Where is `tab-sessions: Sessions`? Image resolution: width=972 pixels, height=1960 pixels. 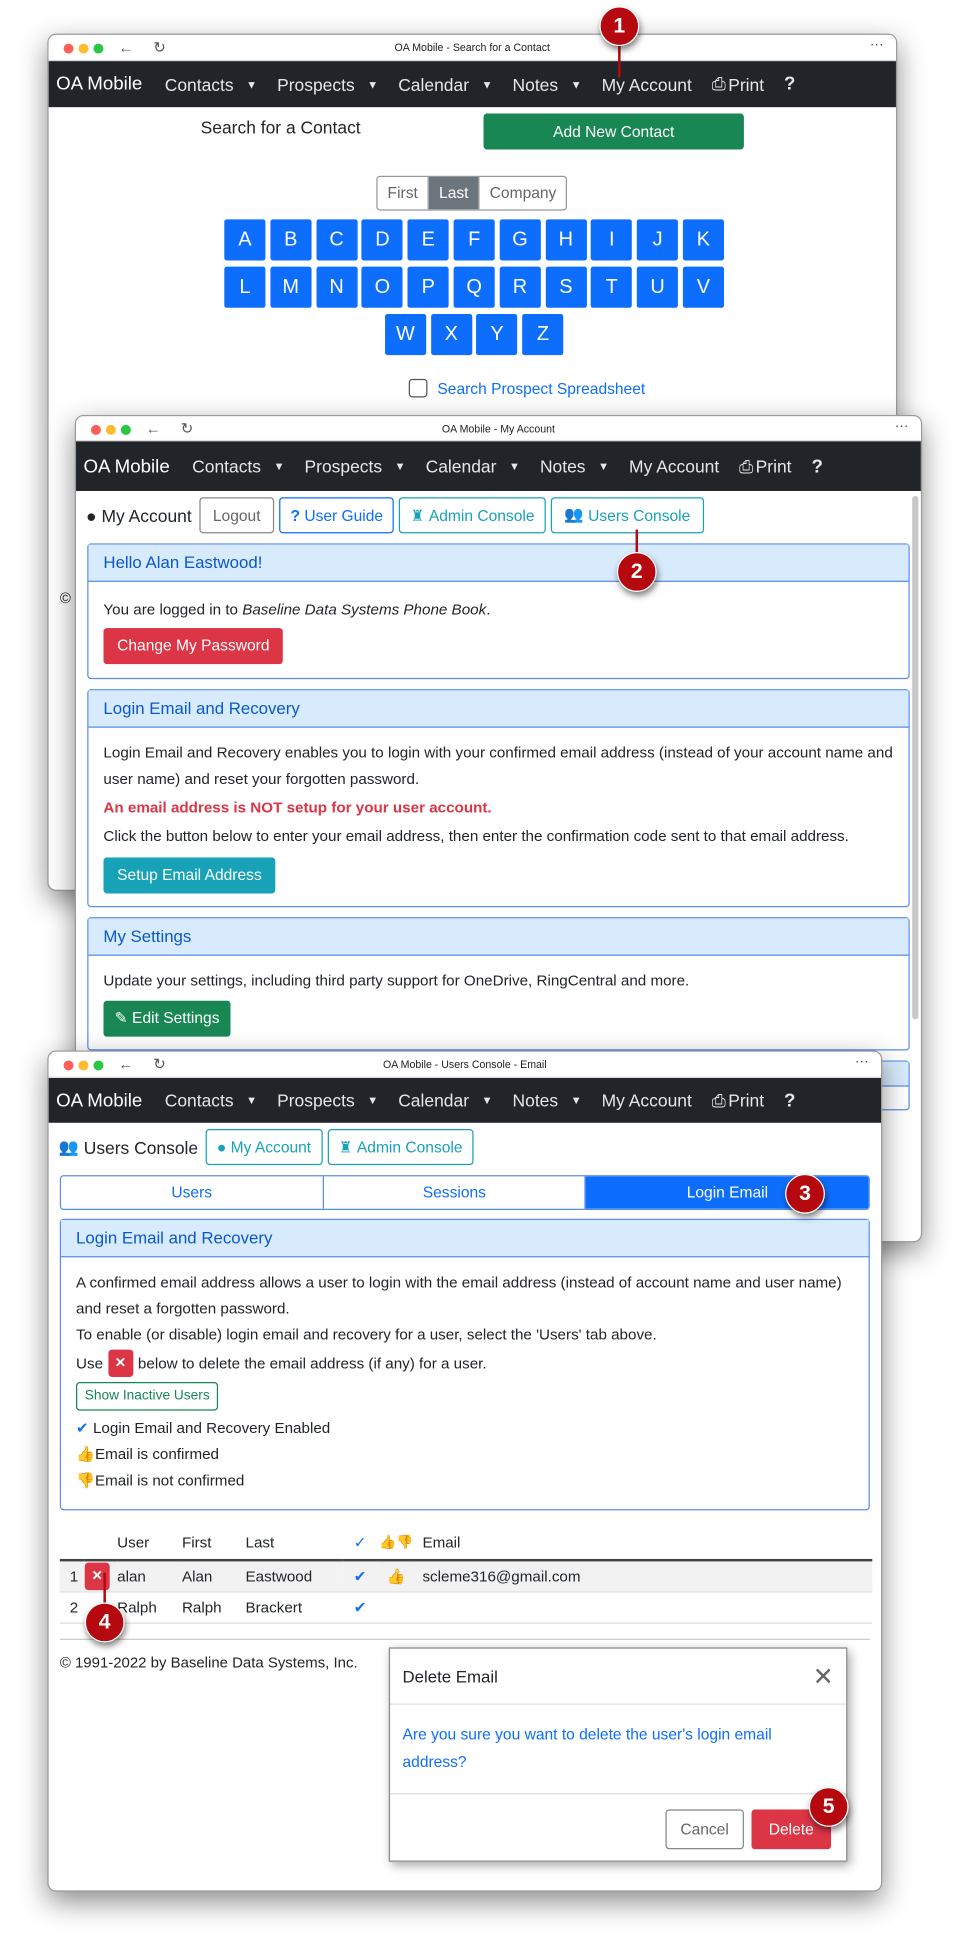
tab-sessions: Sessions is located at coordinates (453, 1192).